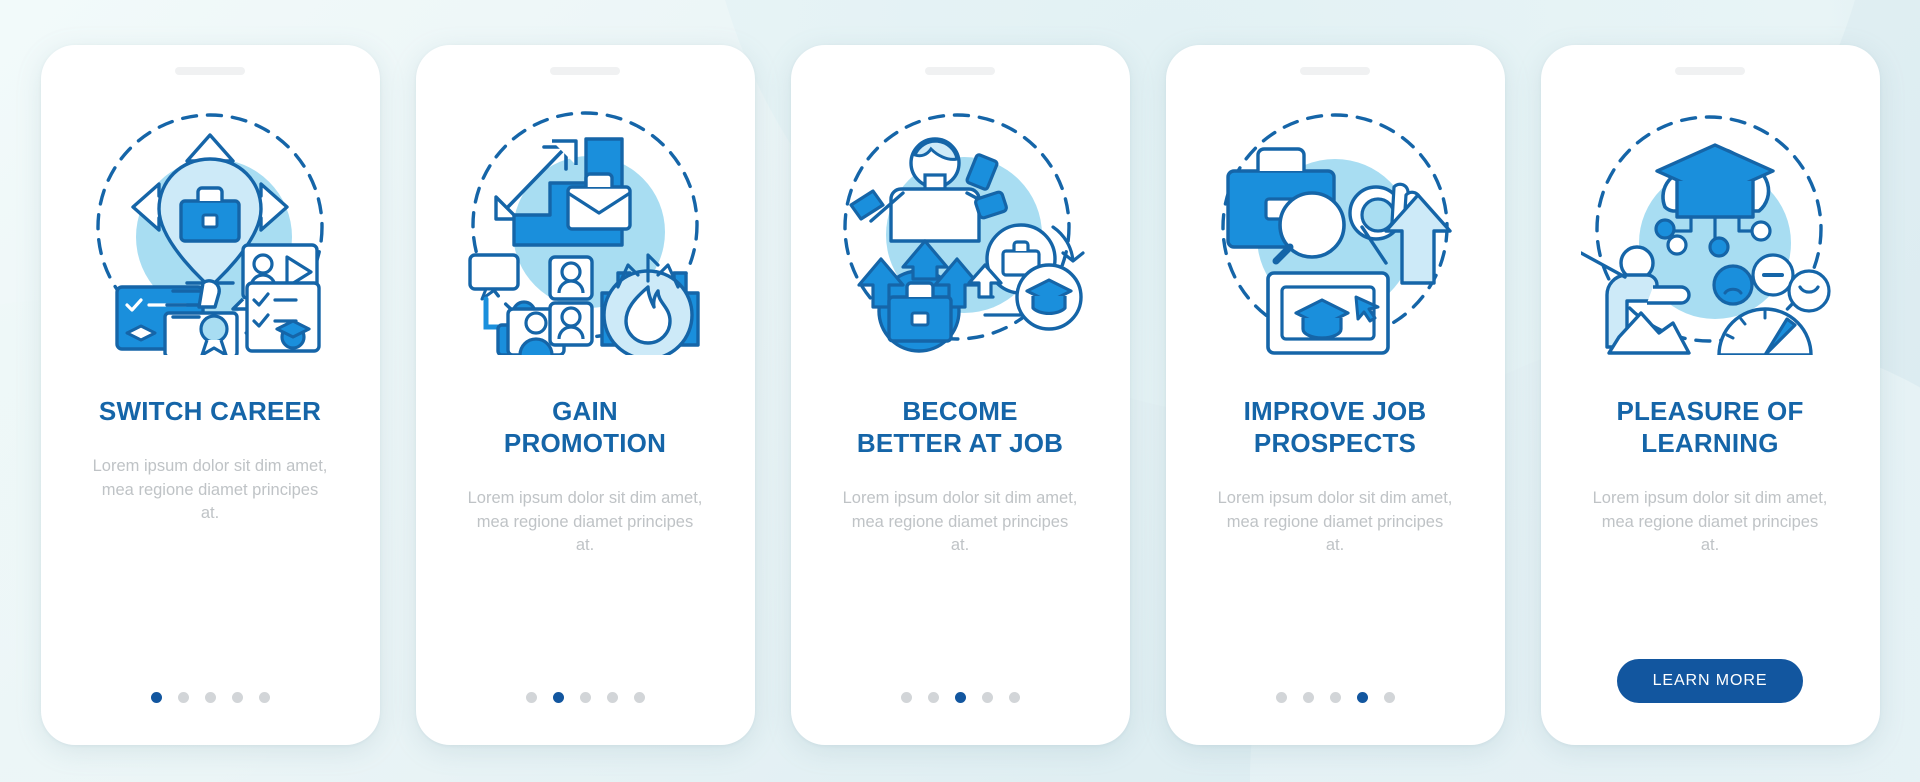 This screenshot has width=1920, height=782. Describe the element at coordinates (210, 411) in the screenshot. I see `screen-title: SWITCH CAREER` at that location.